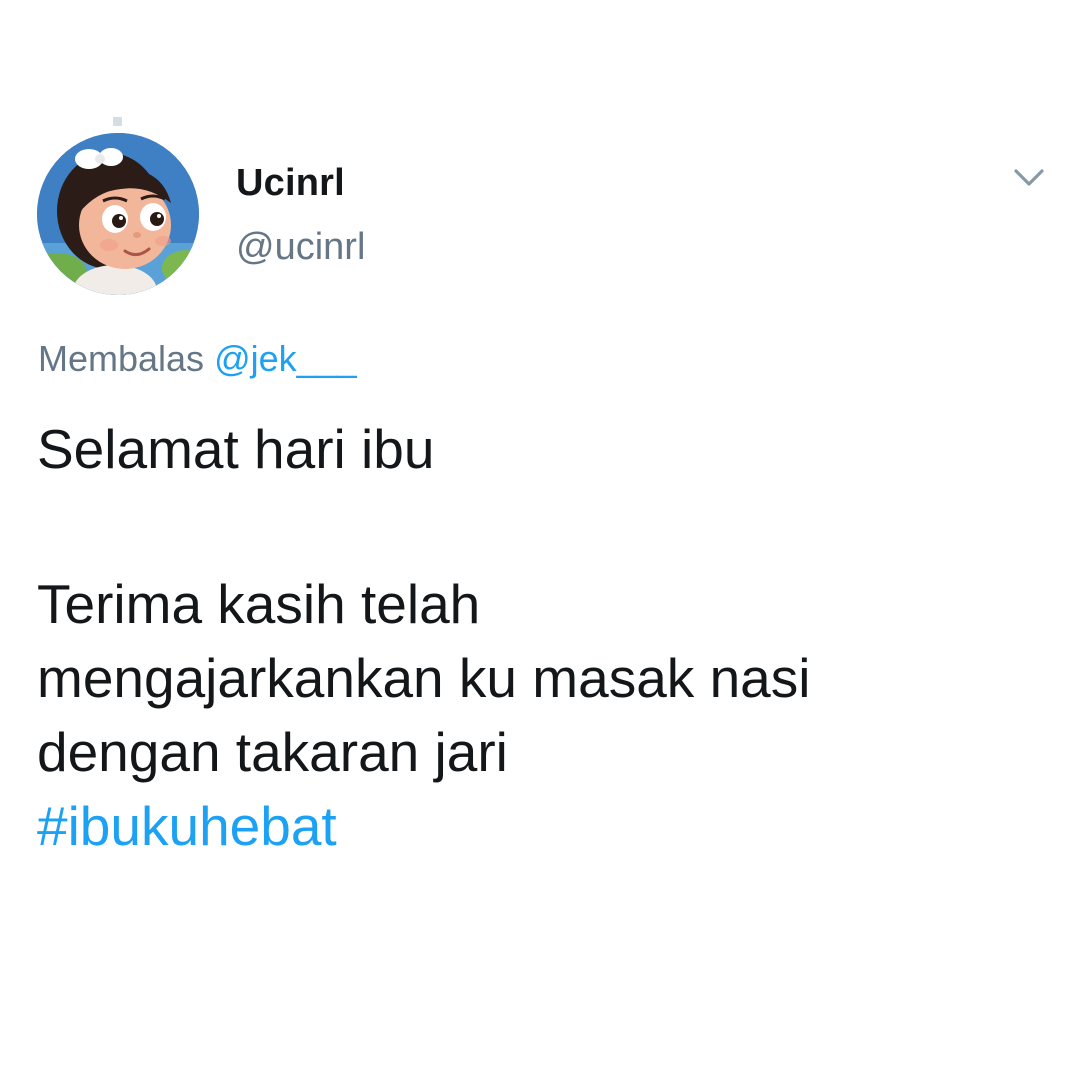 The width and height of the screenshot is (1080, 1080). I want to click on hashtag-link: #ibukuhebat, so click(537, 826).